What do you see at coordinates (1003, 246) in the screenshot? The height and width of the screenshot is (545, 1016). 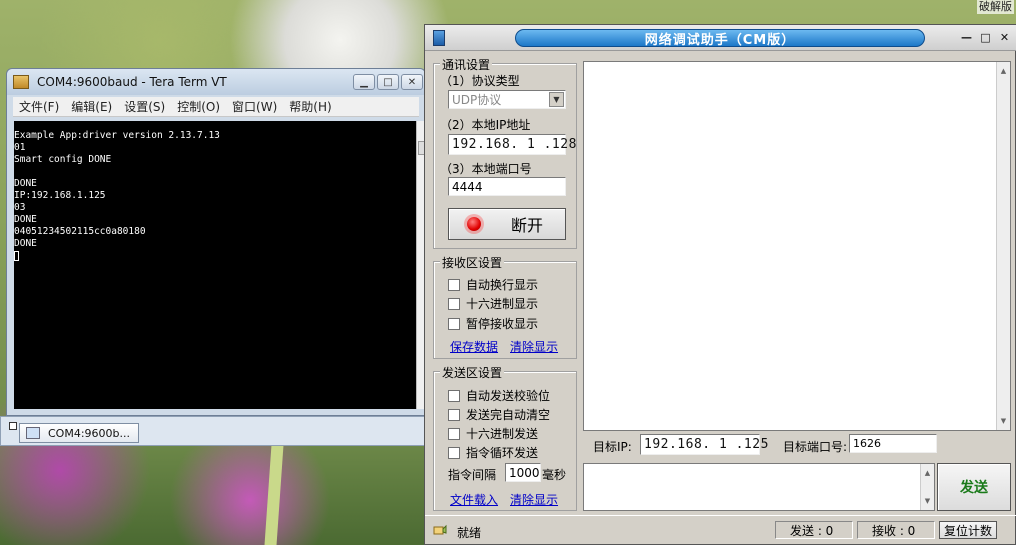 I see `receive-scrollbar: ▲ ▼` at bounding box center [1003, 246].